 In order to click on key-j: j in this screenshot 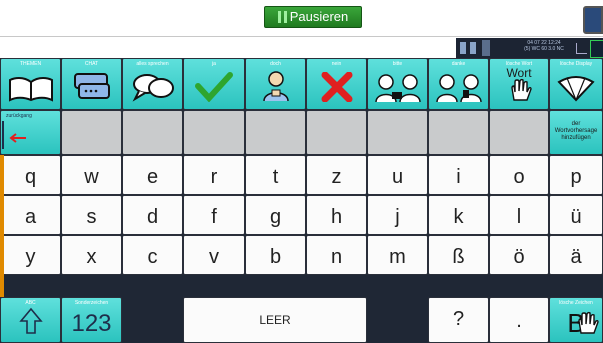, I will do `click(397, 215)`.